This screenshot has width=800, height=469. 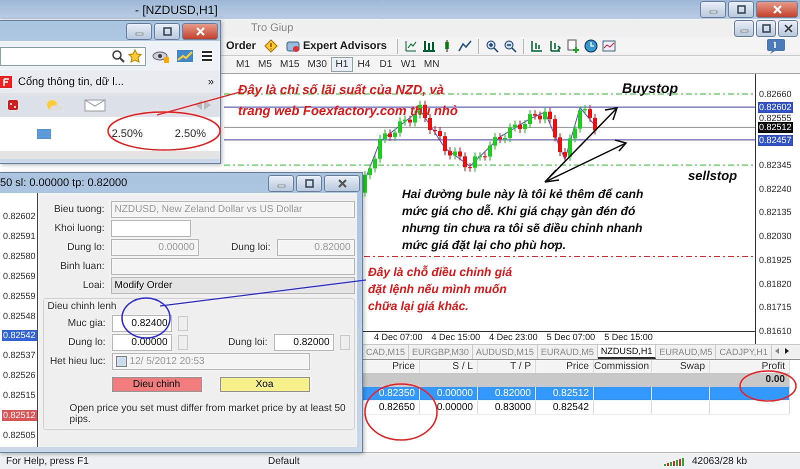 What do you see at coordinates (64, 183) in the screenshot?
I see `dialog-title: 50 sl: 0.00000 tp: 0.82000` at bounding box center [64, 183].